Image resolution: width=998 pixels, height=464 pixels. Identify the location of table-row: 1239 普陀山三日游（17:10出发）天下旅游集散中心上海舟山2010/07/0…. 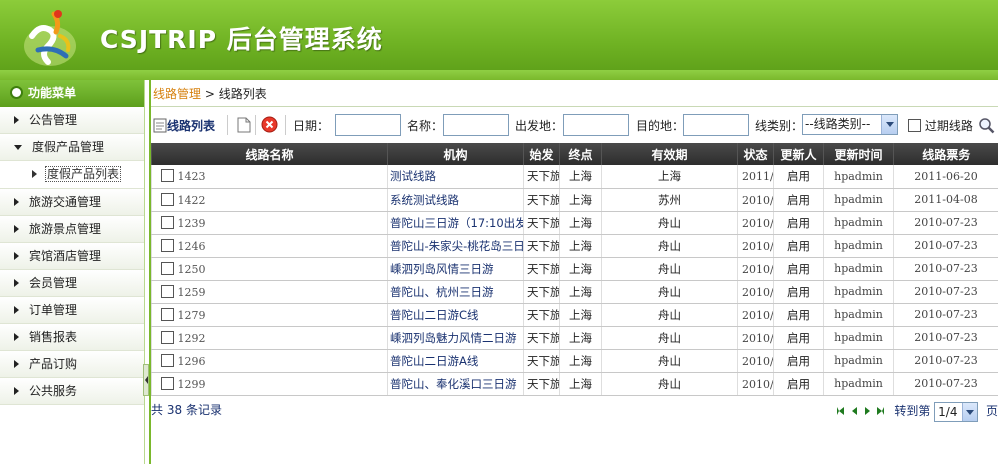
(574, 223).